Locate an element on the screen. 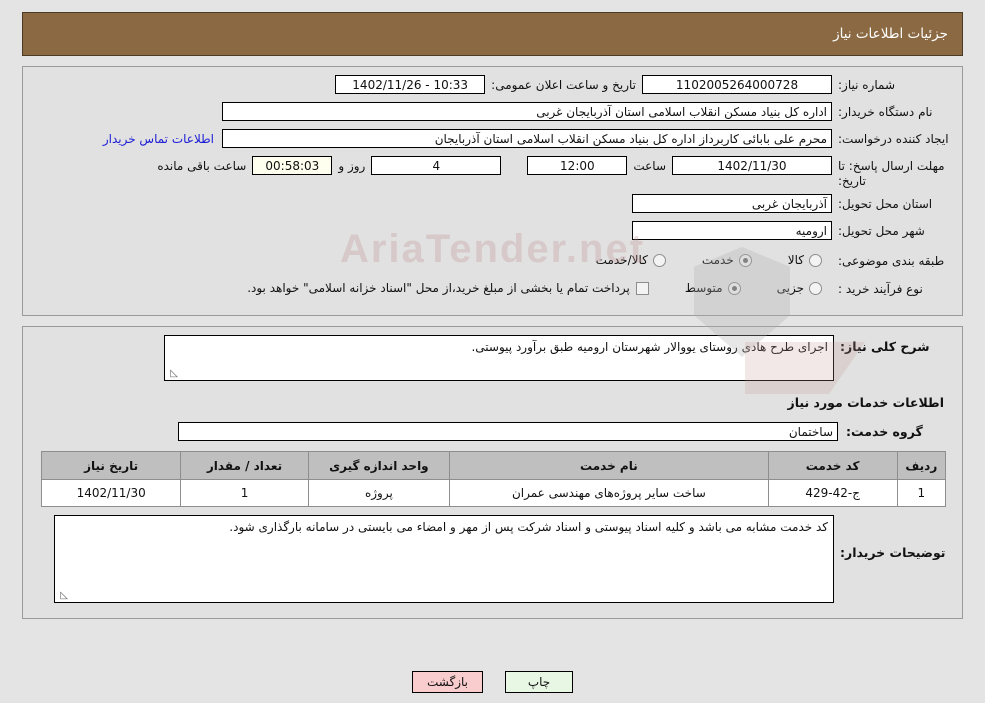 This screenshot has height=703, width=985. province-label: استان محل تحویل: is located at coordinates (885, 204).